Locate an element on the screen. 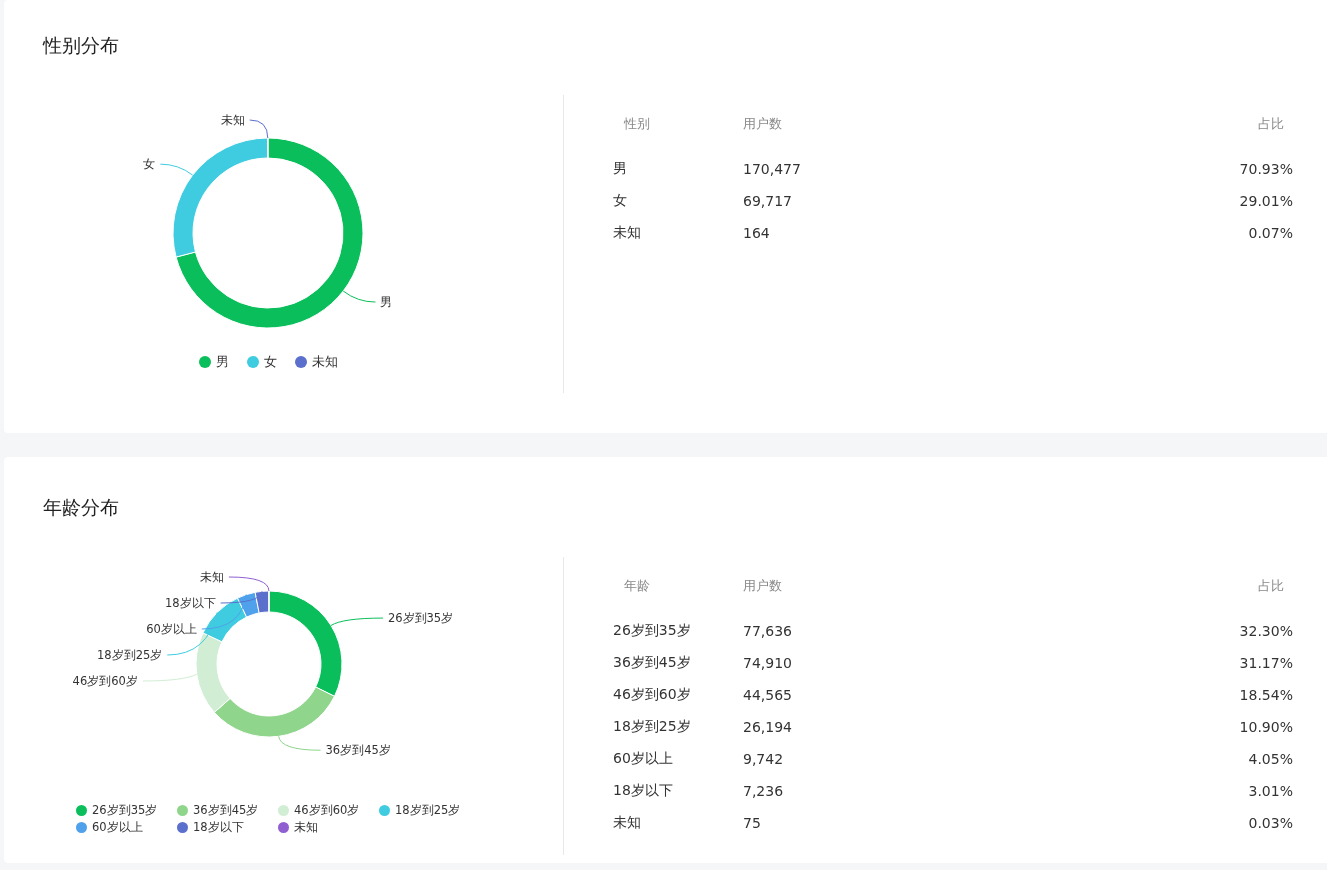 The height and width of the screenshot is (870, 1327). slice-label: 18岁到25岁 is located at coordinates (130, 655).